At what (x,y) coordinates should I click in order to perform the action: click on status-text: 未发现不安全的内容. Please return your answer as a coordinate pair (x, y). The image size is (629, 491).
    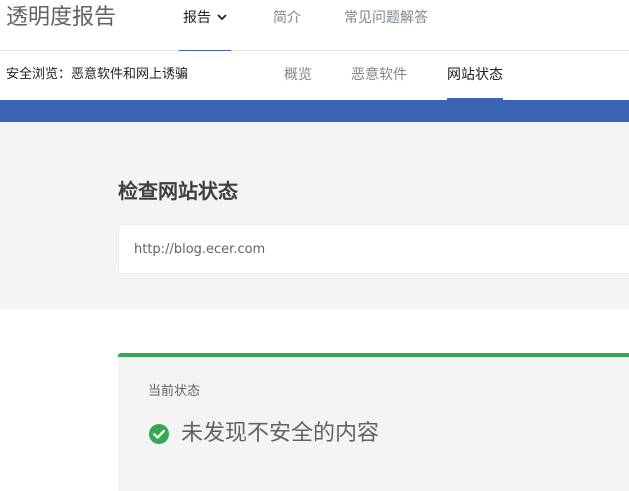
    Looking at the image, I should click on (280, 433).